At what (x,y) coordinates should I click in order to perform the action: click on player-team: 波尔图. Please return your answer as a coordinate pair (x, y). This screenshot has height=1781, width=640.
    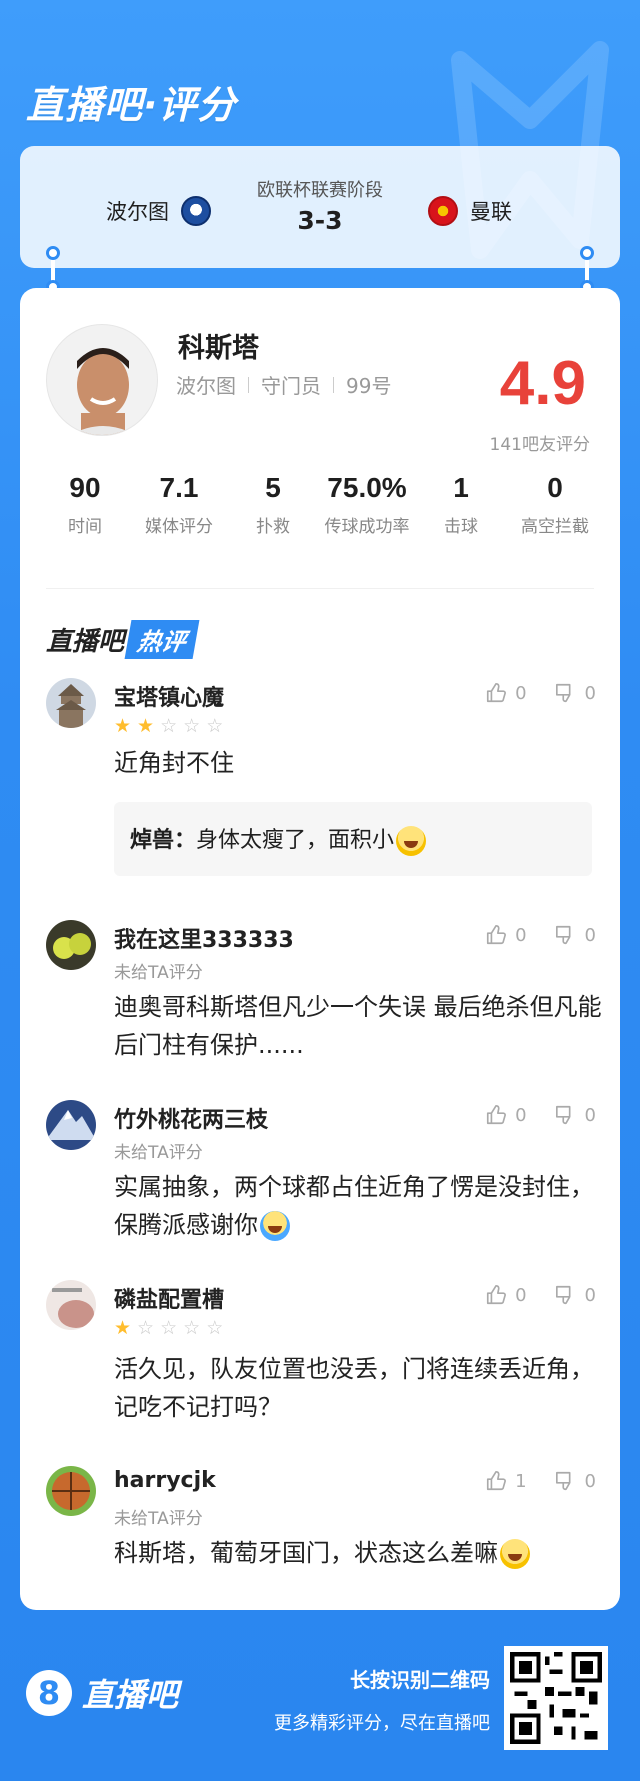
    Looking at the image, I should click on (206, 386).